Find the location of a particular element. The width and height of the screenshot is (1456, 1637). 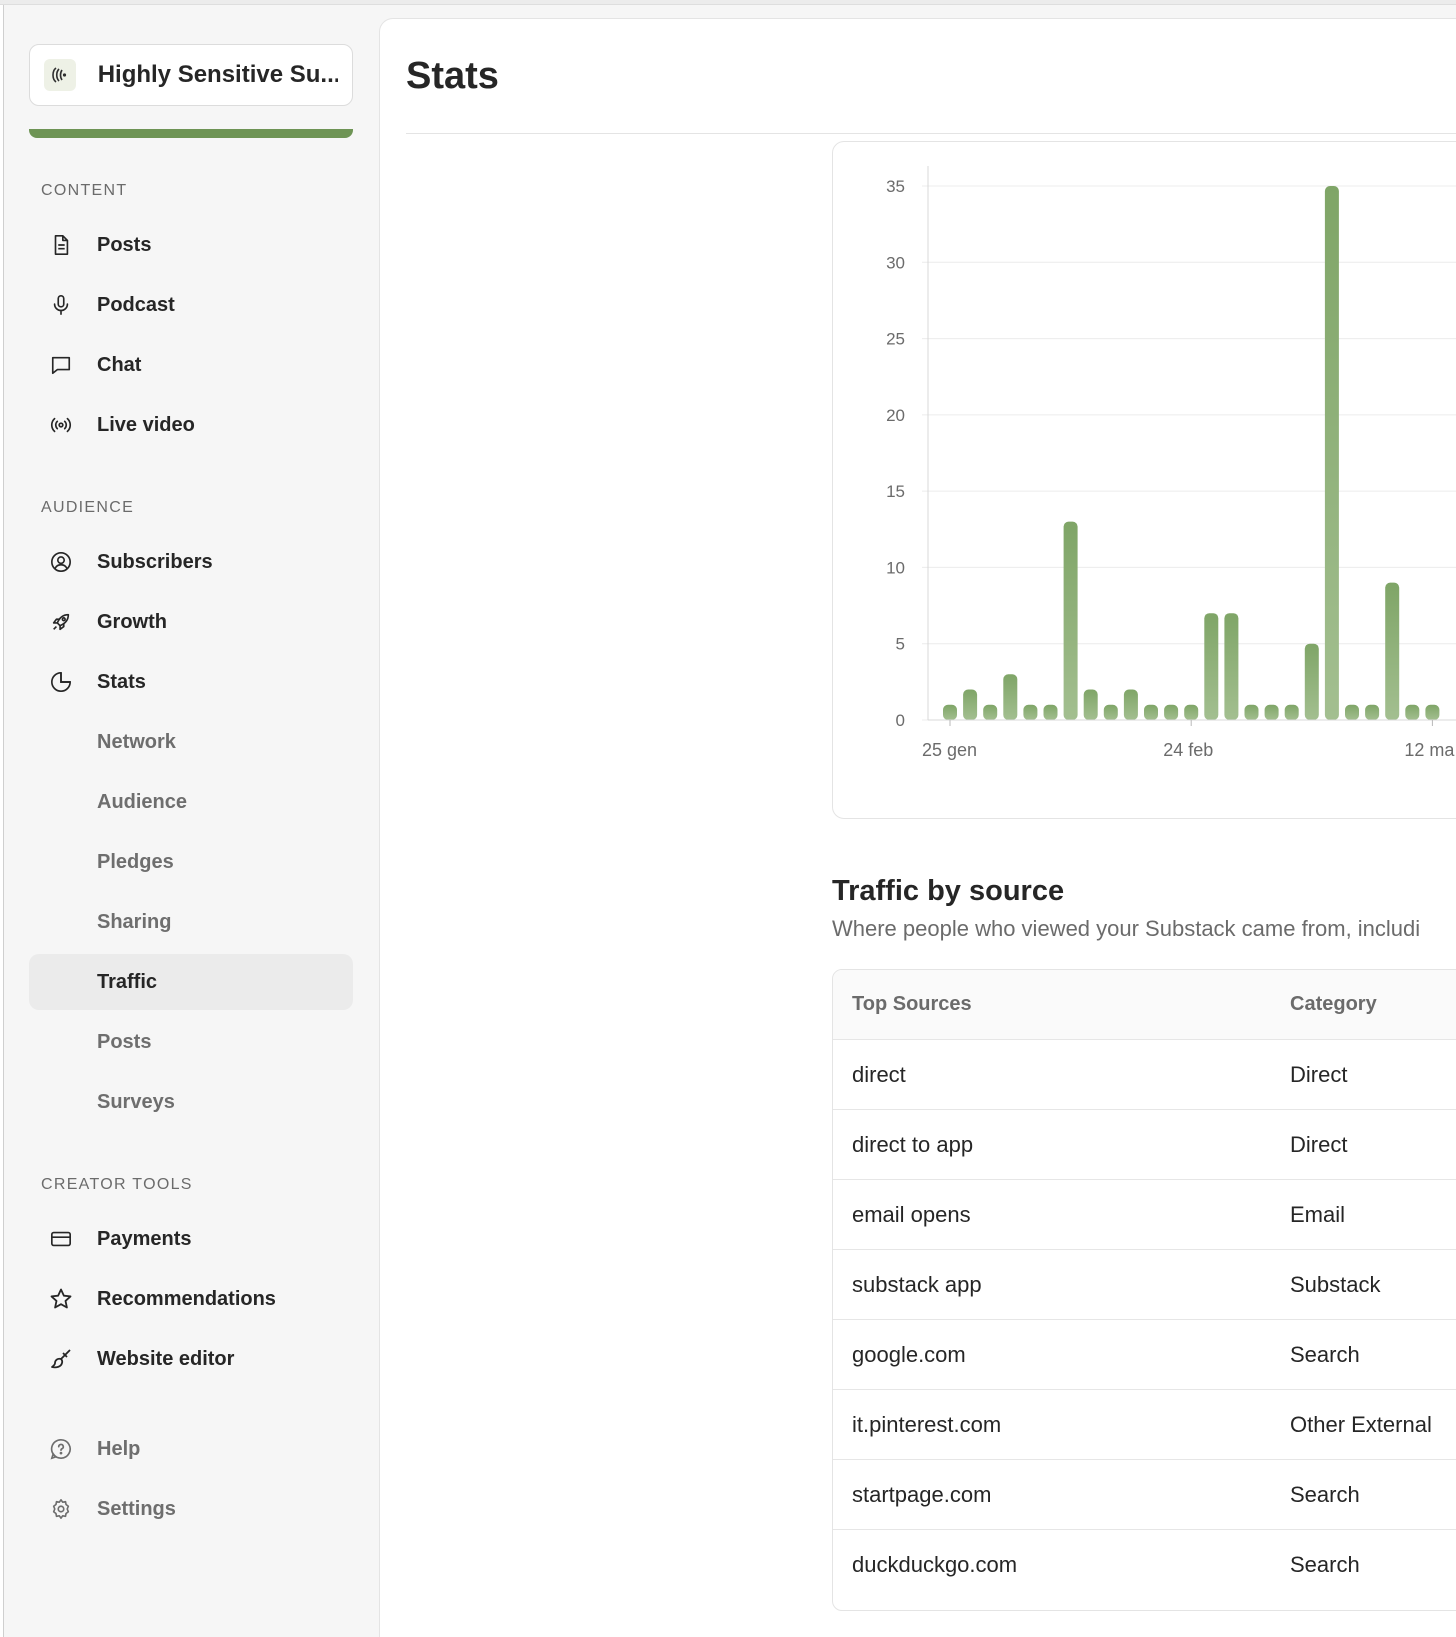

nav-recommendations: Recommendations is located at coordinates (191, 1299).